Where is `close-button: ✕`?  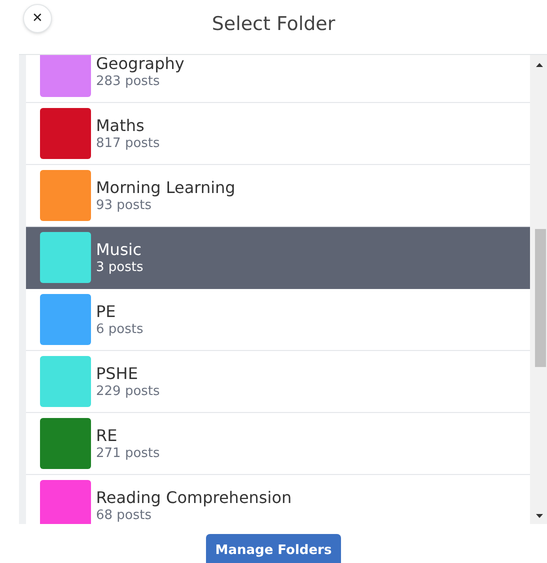
close-button: ✕ is located at coordinates (37, 18).